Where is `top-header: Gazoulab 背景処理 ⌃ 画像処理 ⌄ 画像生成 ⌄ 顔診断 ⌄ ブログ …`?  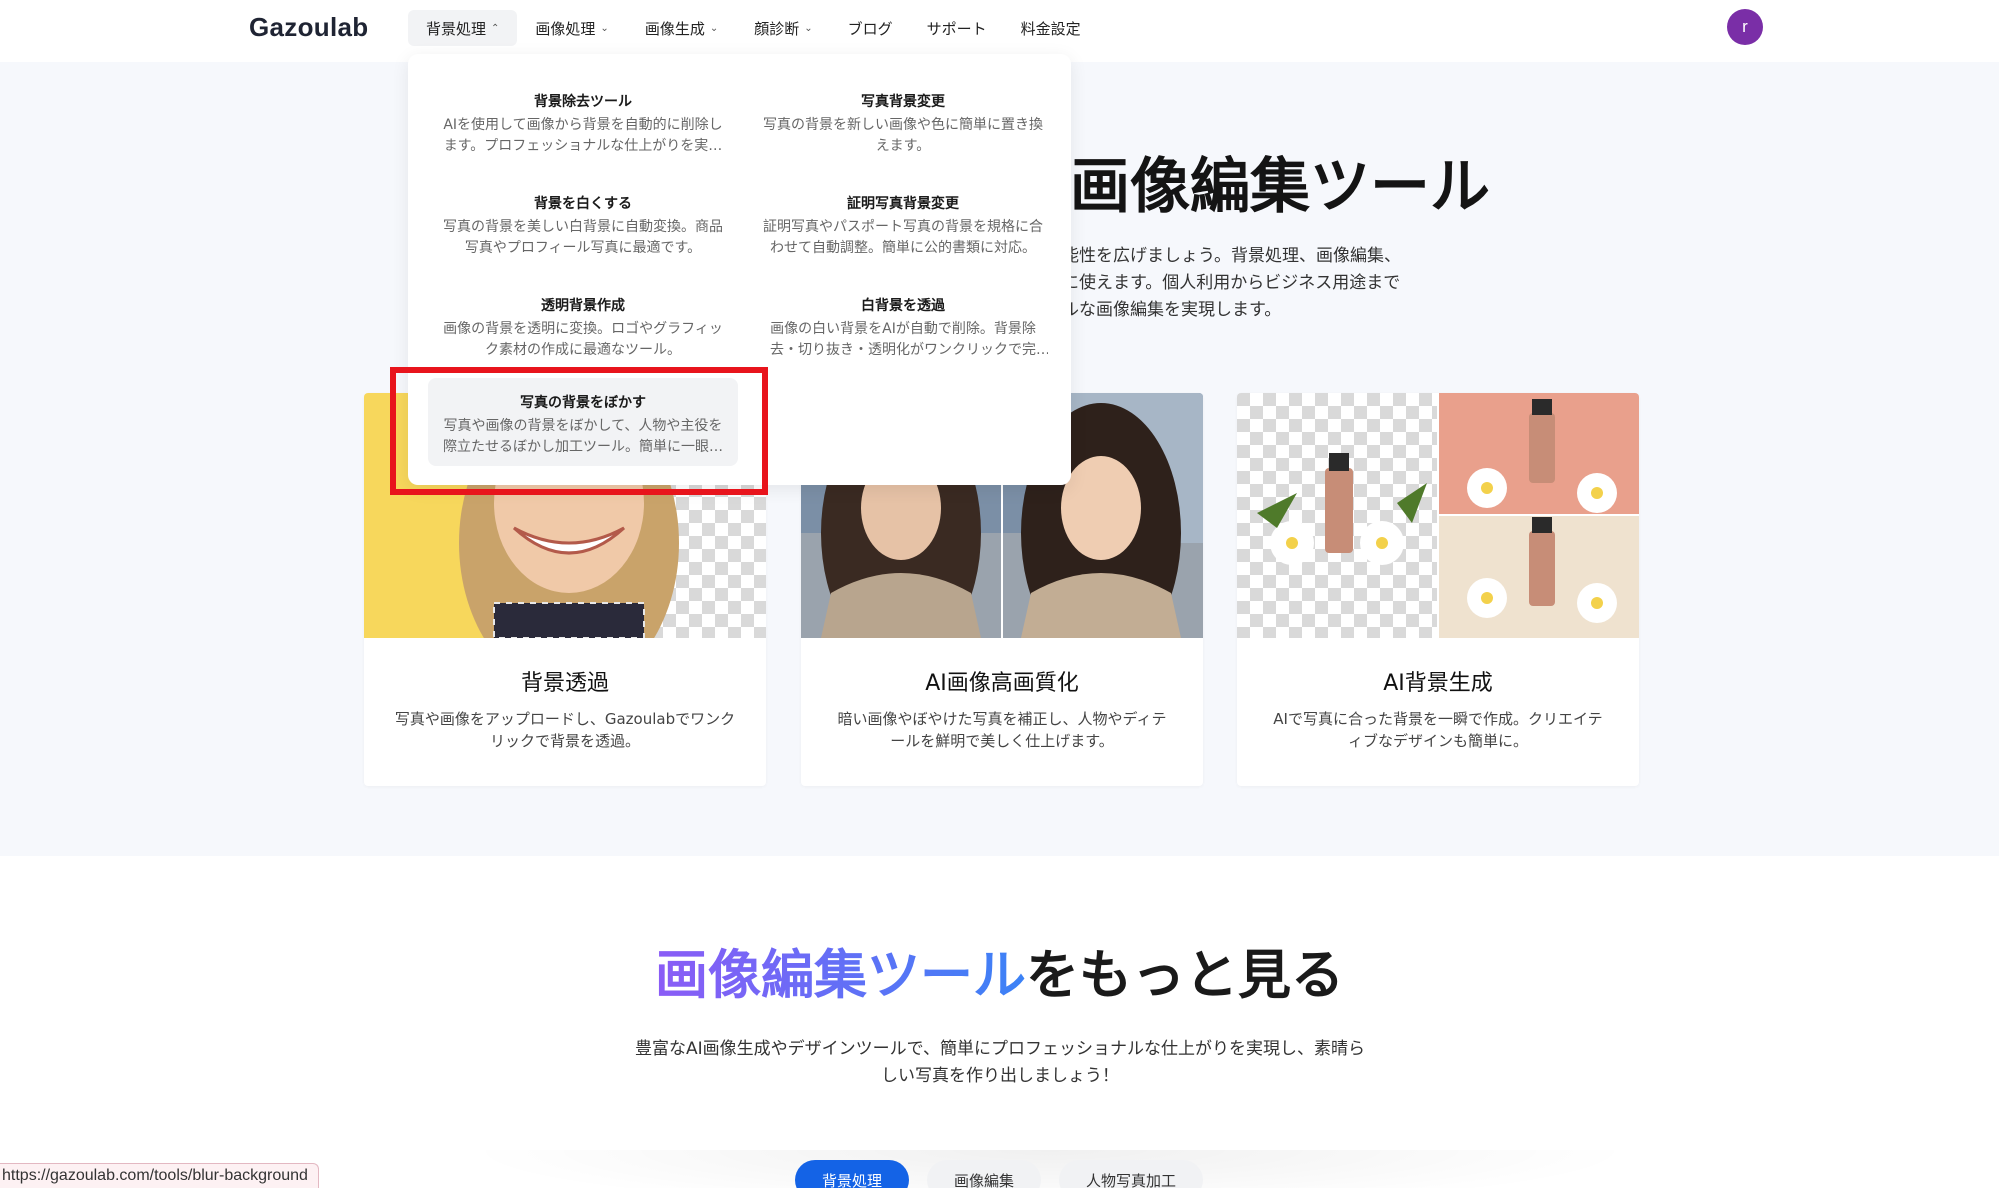 top-header: Gazoulab 背景処理 ⌃ 画像処理 ⌄ 画像生成 ⌄ 顔診断 ⌄ ブログ … is located at coordinates (999, 31).